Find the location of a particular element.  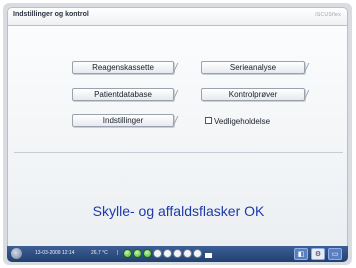

temperature: 26,7 °C is located at coordinates (99, 253).